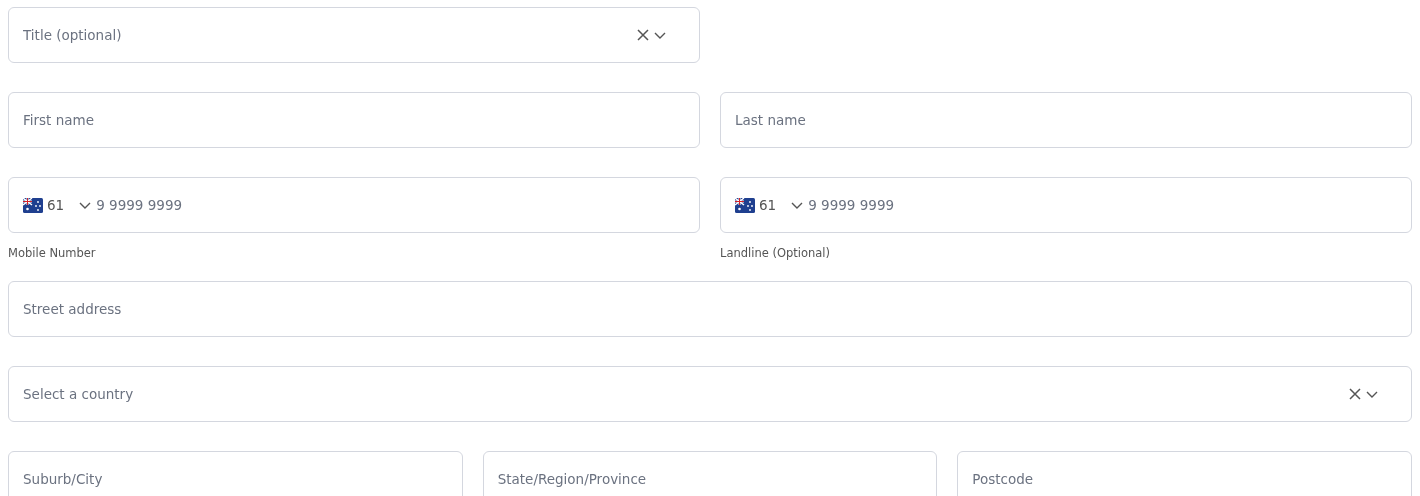 The height and width of the screenshot is (496, 1420). I want to click on text-field: First name, so click(354, 120).